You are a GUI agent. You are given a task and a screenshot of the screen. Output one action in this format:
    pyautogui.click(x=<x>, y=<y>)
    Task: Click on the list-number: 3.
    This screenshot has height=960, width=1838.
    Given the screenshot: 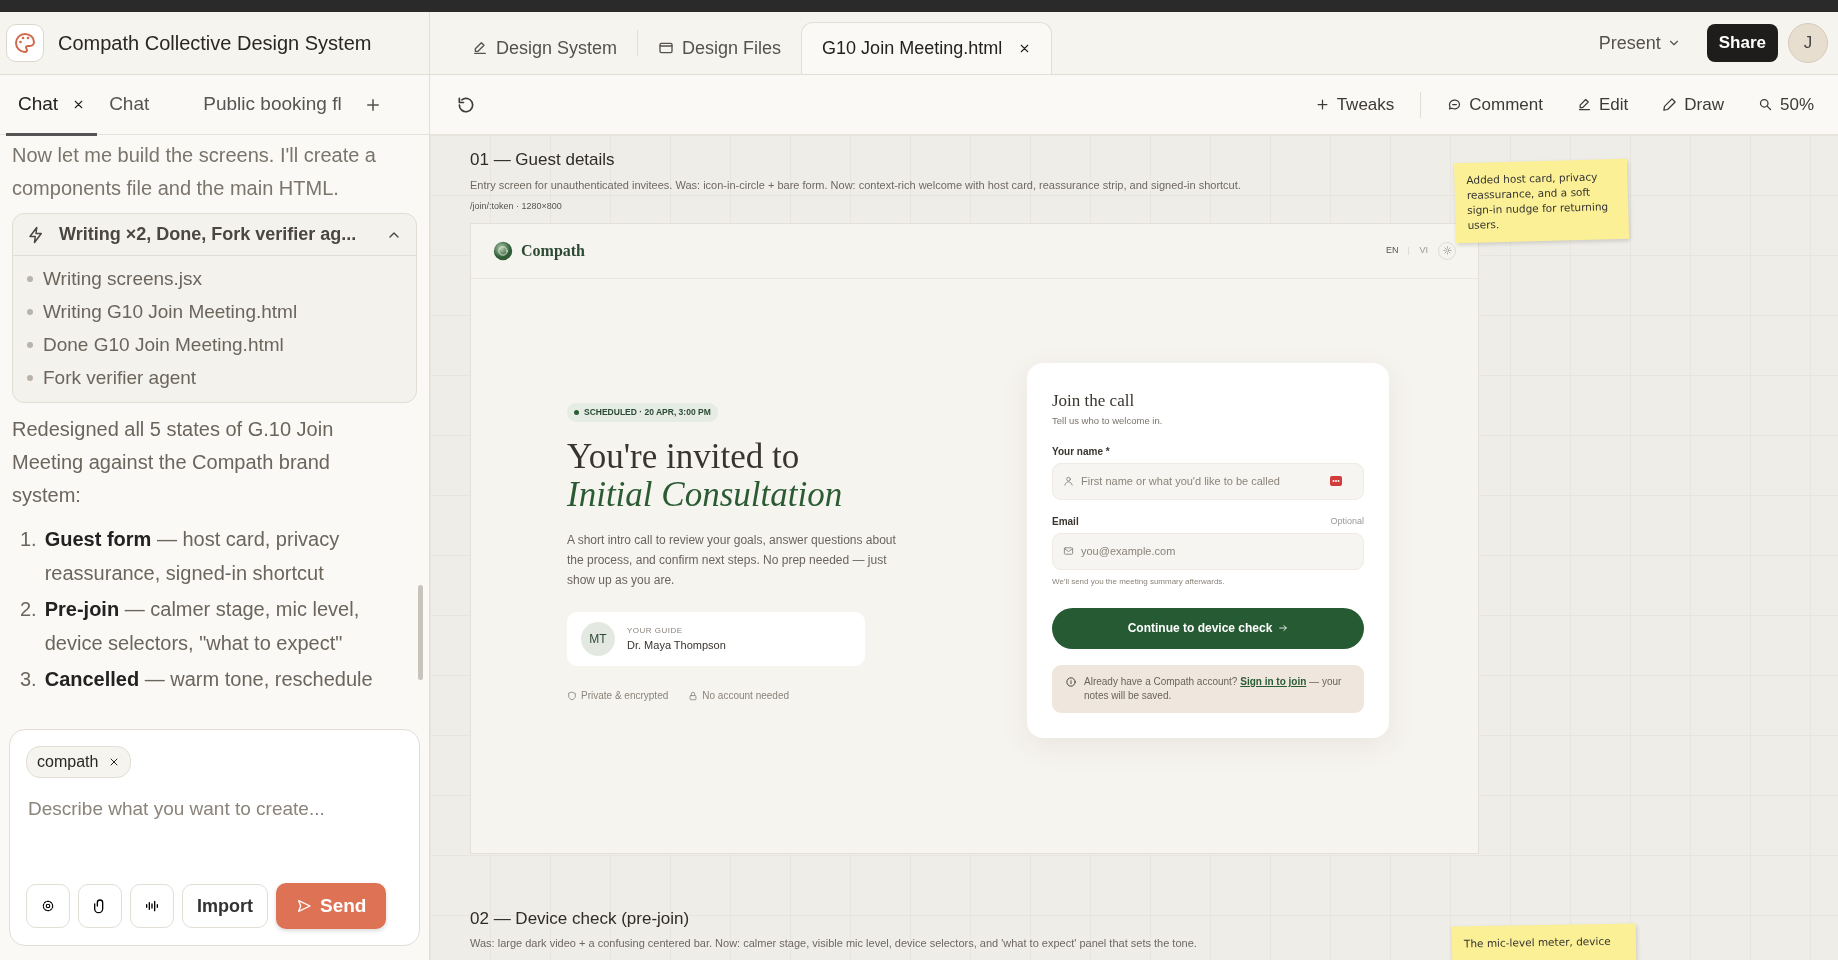 What is the action you would take?
    pyautogui.click(x=28, y=679)
    